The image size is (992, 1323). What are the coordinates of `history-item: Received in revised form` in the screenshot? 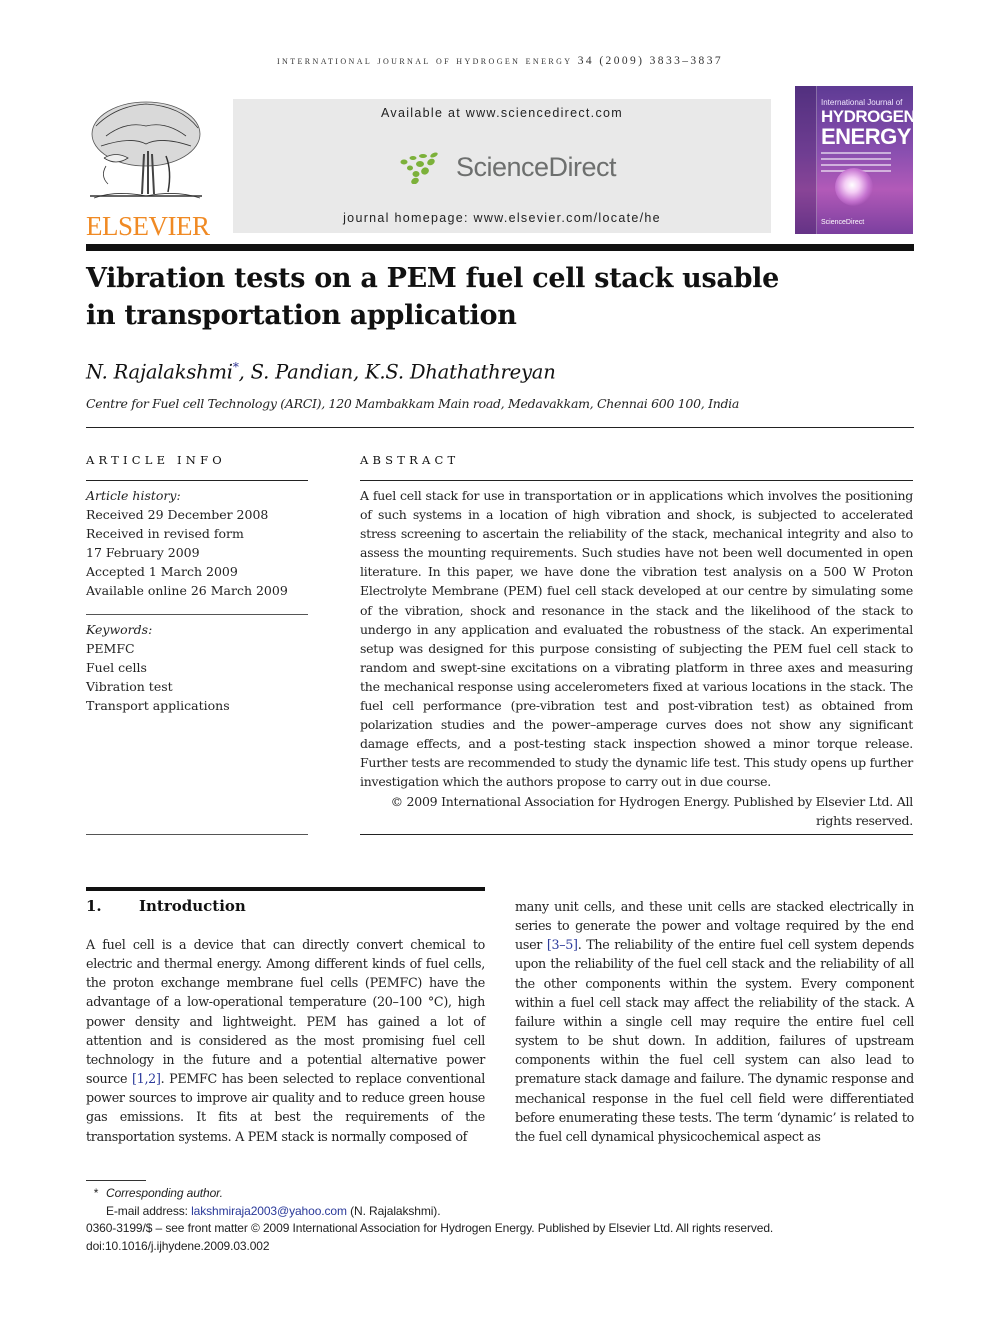 It's located at (165, 534).